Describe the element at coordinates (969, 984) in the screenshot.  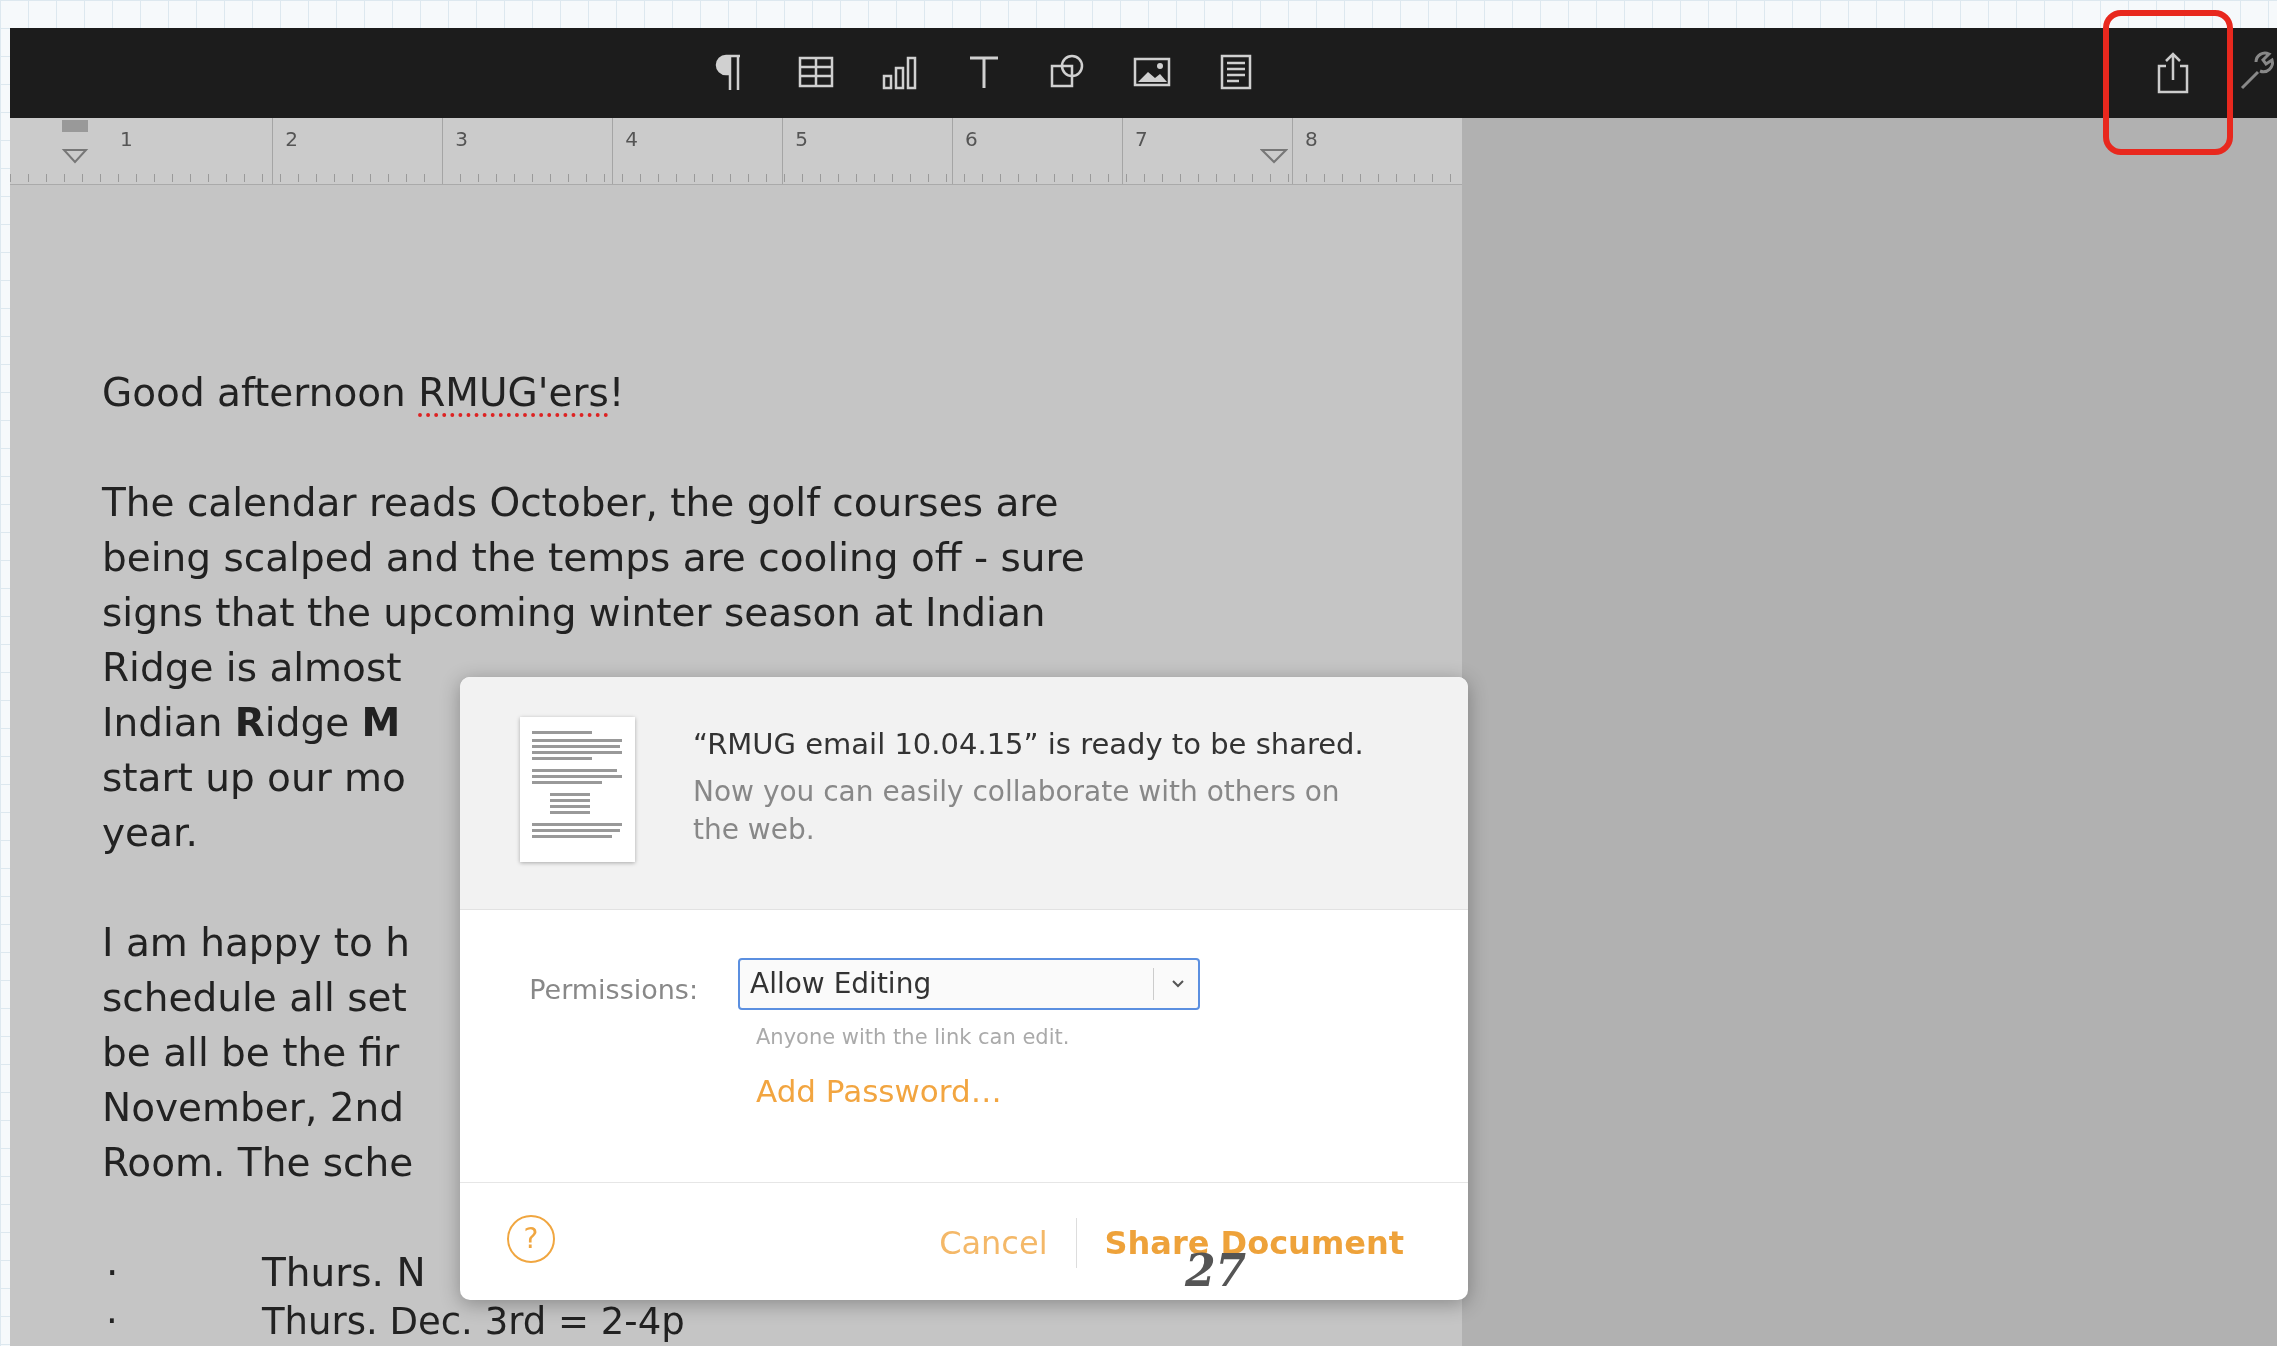
I see `permissions-dropdown: Allow Editing` at that location.